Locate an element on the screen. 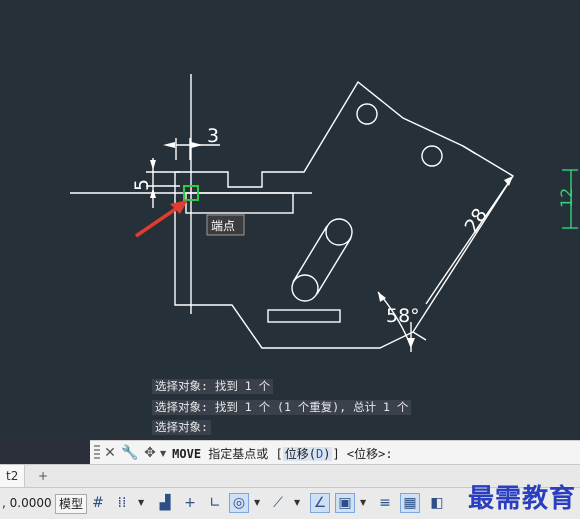 This screenshot has height=519, width=580. command-history-line-2: 选择对象: 找到 1 个 (1 个重复), 总计 1 个 is located at coordinates (282, 407).